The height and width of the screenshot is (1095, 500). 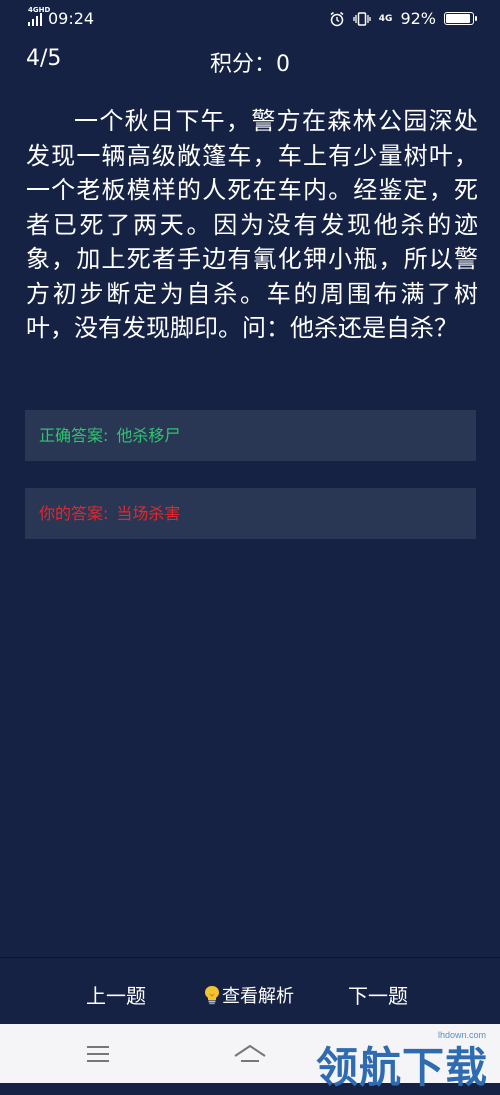 I want to click on battery-icon, so click(x=460, y=18).